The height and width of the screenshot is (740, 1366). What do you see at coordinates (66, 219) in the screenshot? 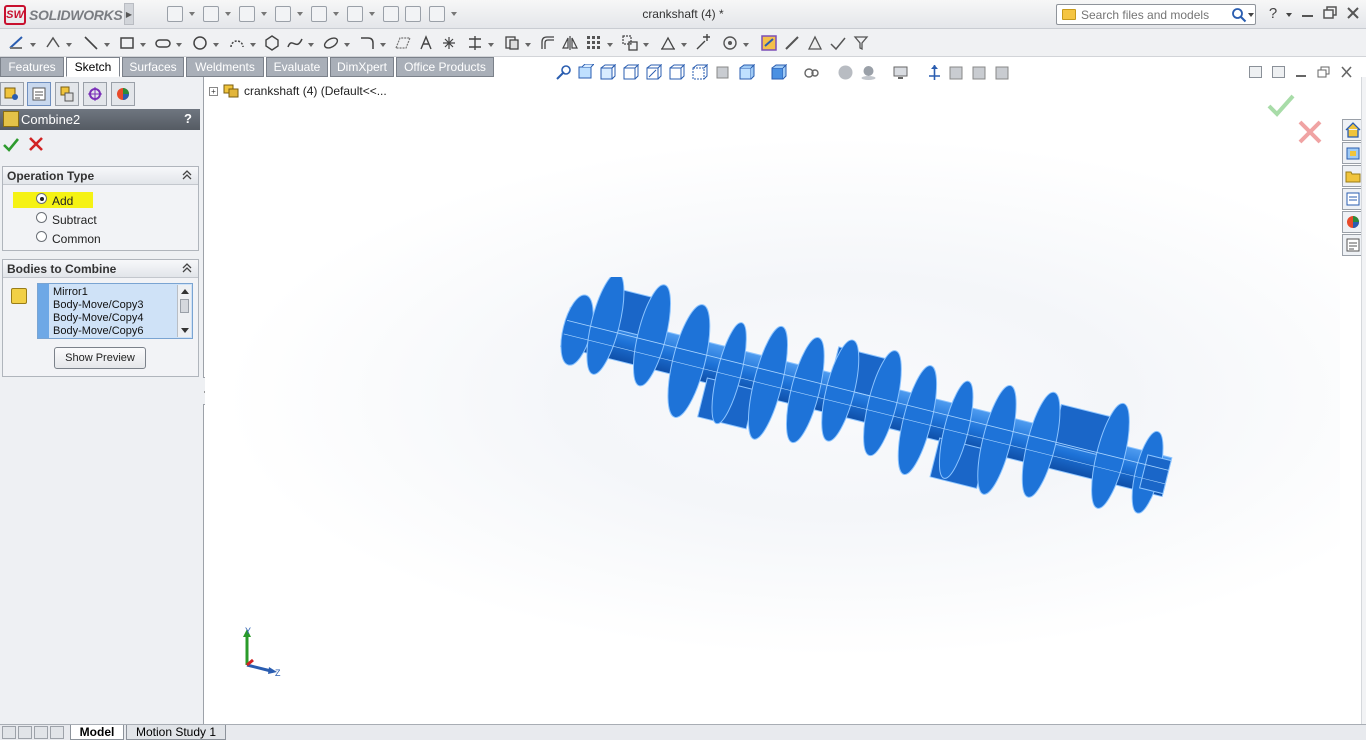
I see `radio-subtract: Subtract` at bounding box center [66, 219].